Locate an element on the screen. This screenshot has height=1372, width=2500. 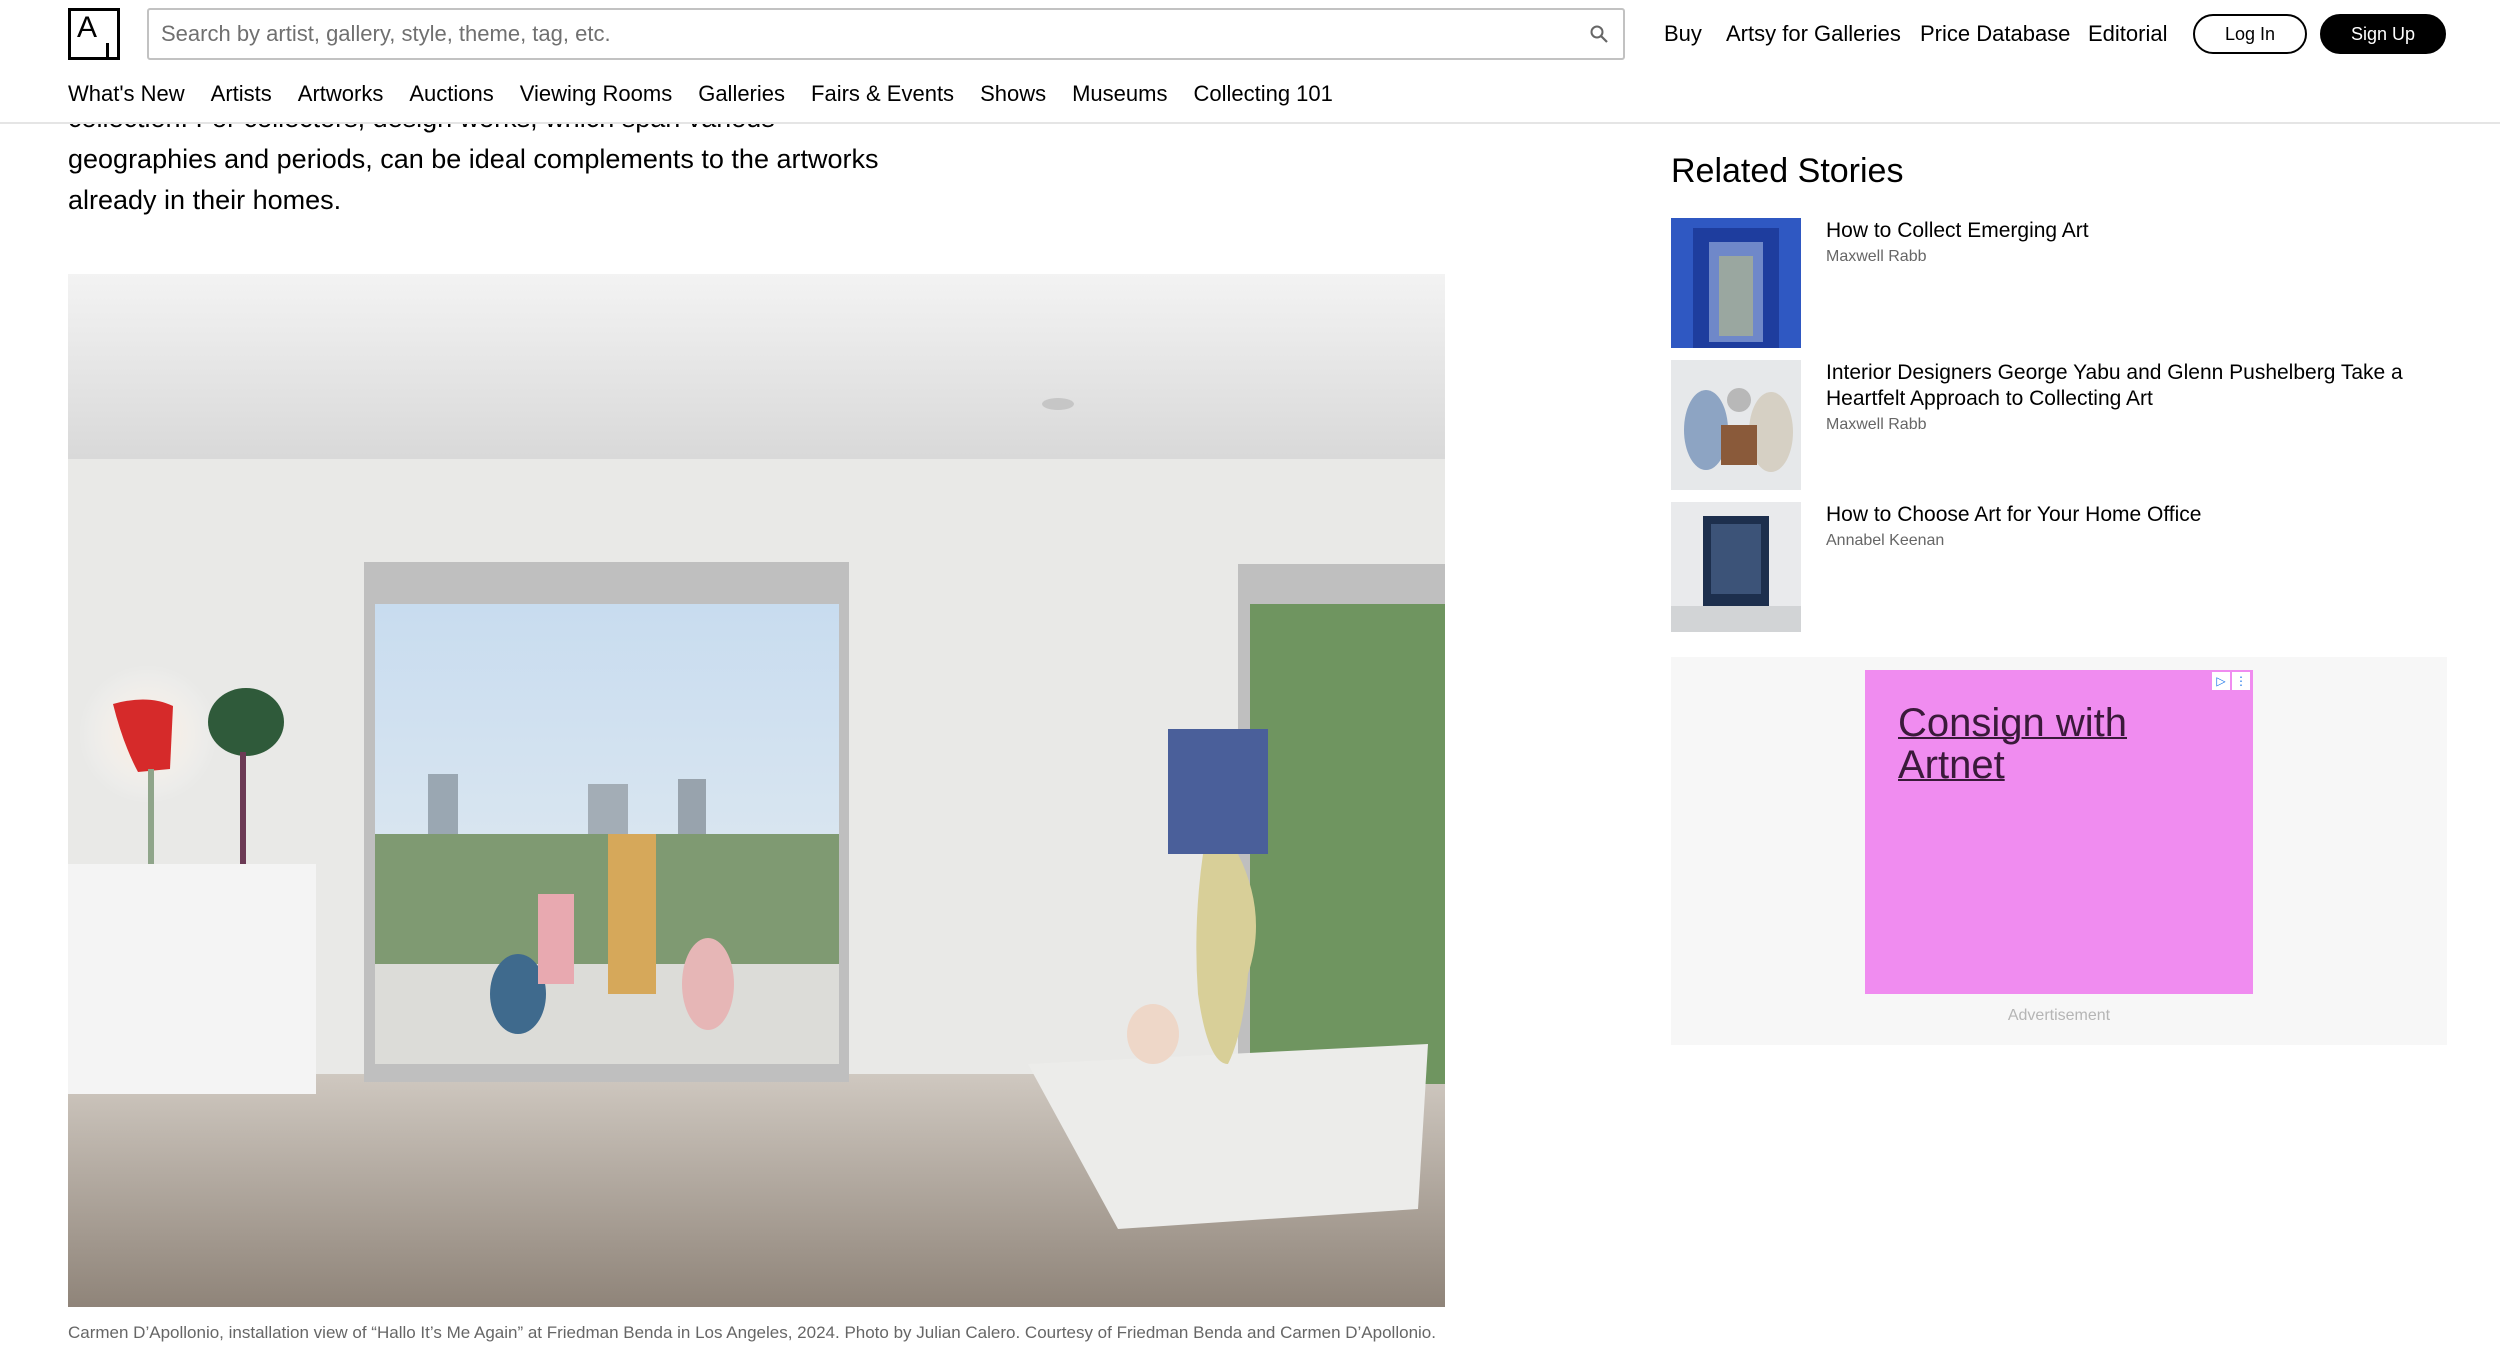
article-line: already in their homes. is located at coordinates (205, 200).